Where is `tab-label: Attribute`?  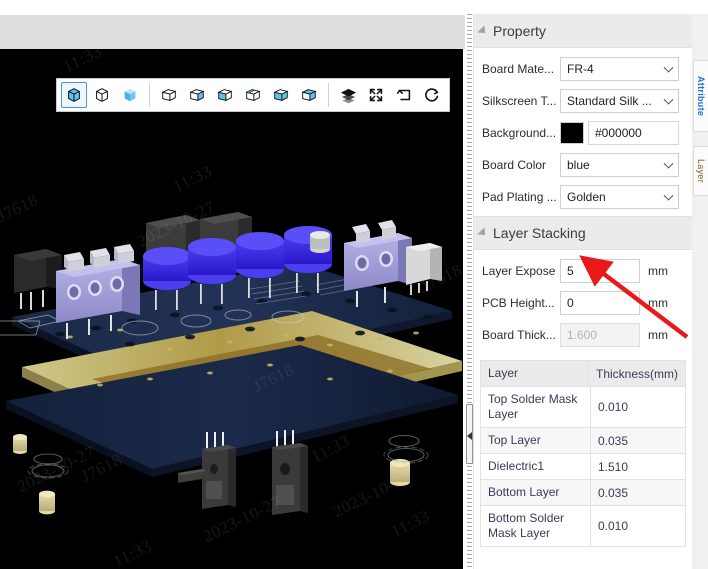 tab-label: Attribute is located at coordinates (701, 96).